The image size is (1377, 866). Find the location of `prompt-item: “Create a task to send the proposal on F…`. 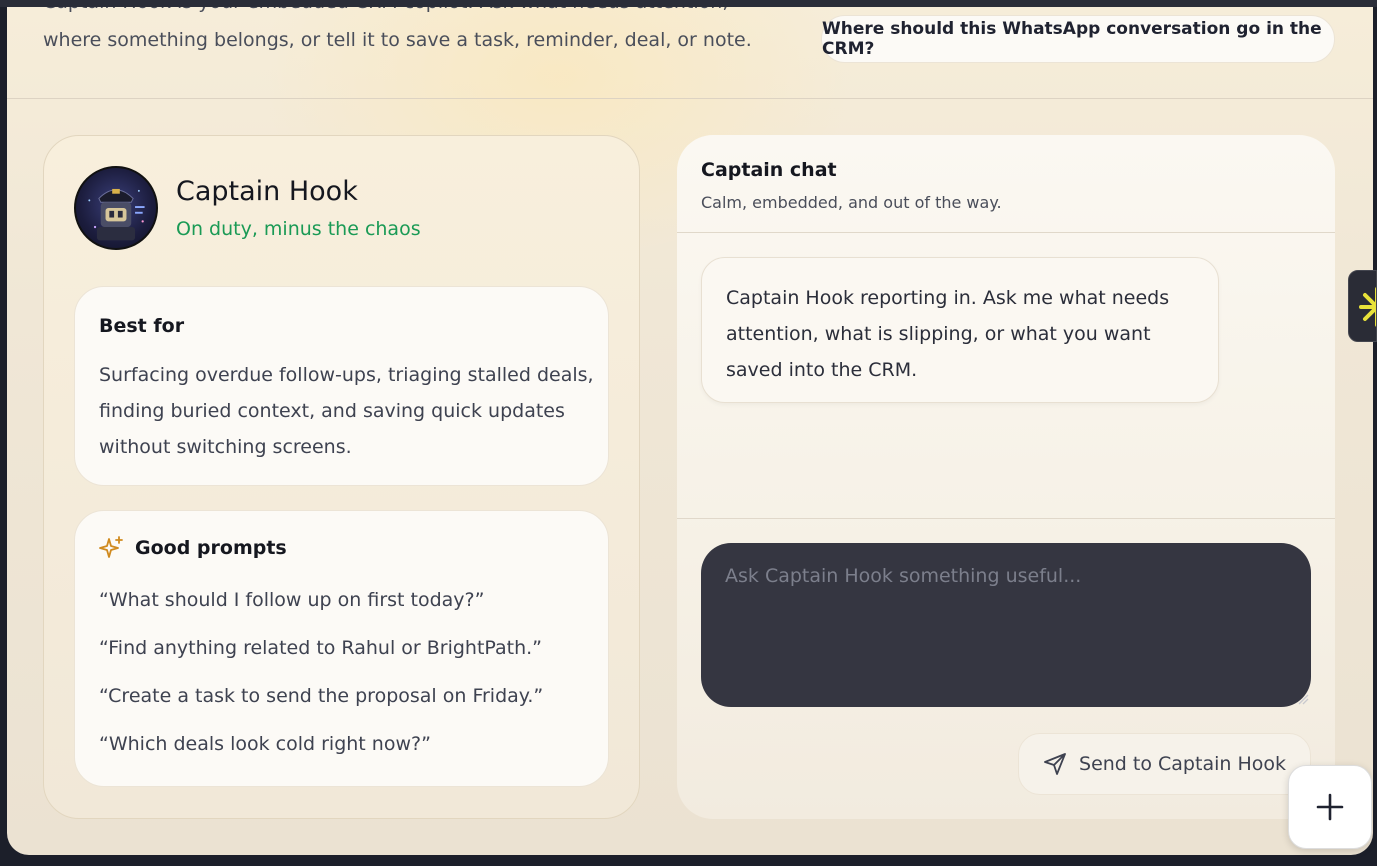

prompt-item: “Create a task to send the proposal on F… is located at coordinates (321, 696).